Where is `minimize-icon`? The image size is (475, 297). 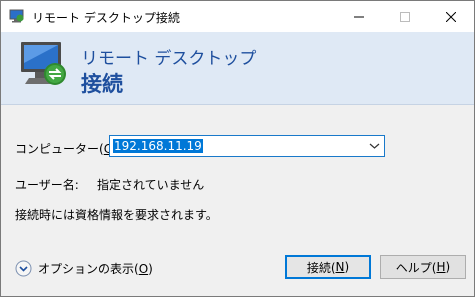
minimize-icon is located at coordinates (359, 16).